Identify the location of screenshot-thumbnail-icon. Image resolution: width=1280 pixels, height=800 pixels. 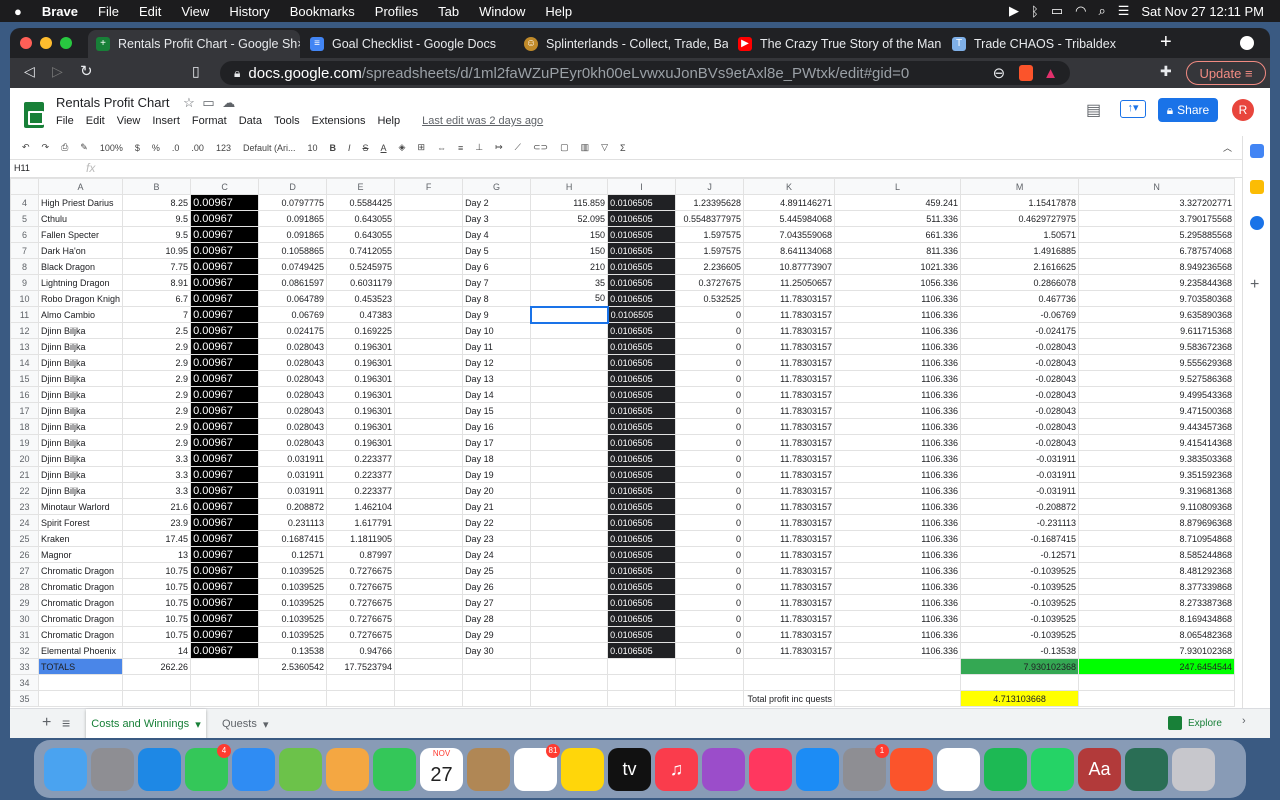
(1146, 769).